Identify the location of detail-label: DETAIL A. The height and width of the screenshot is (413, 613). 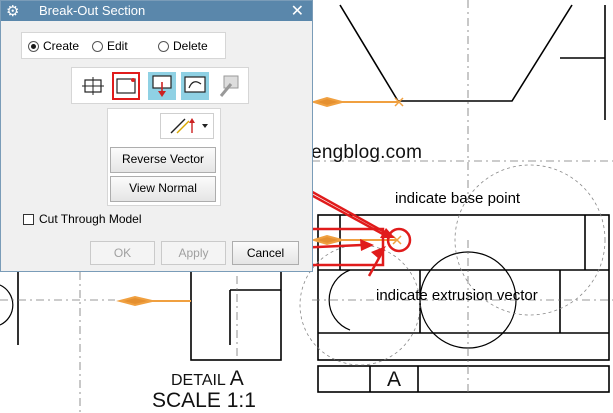
(207, 379).